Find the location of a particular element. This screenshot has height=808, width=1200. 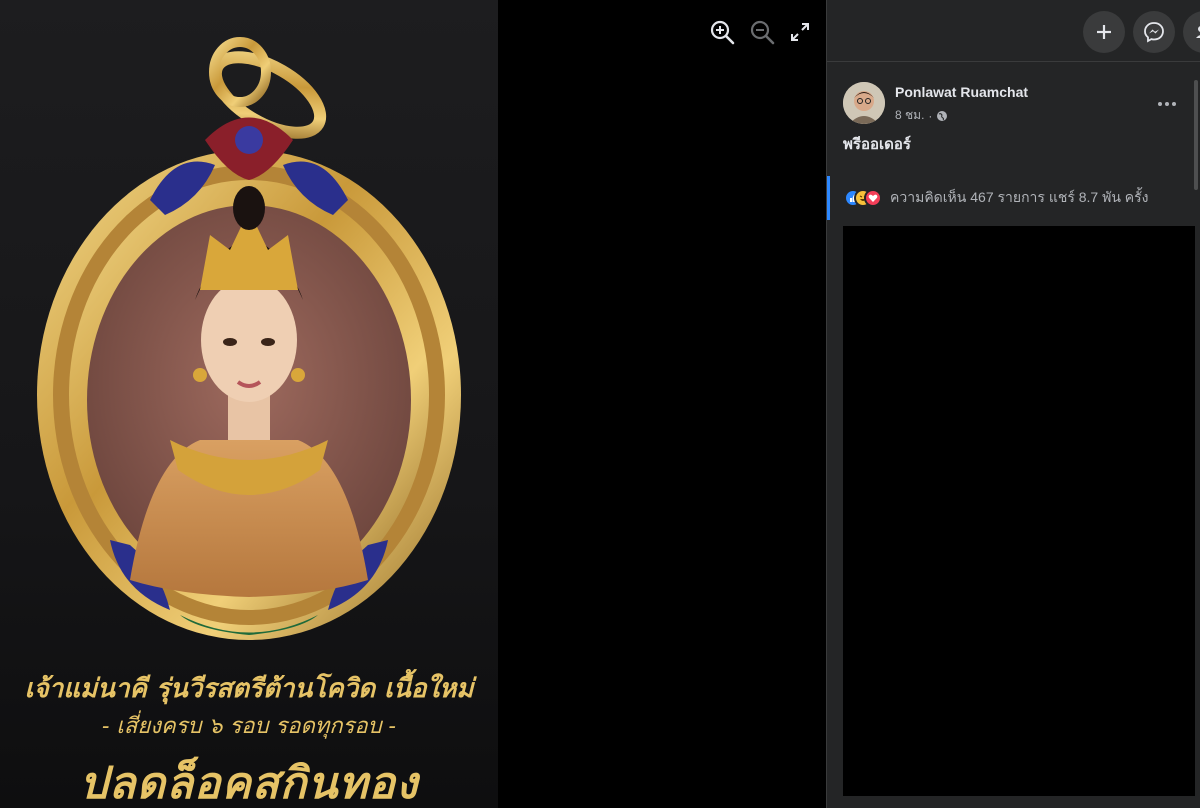

post-text: พรีออเดอร์ is located at coordinates (877, 144).